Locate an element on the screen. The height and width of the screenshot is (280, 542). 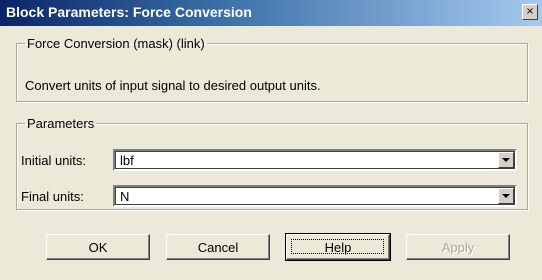
parameters-group-legend: Parameters is located at coordinates (61, 123).